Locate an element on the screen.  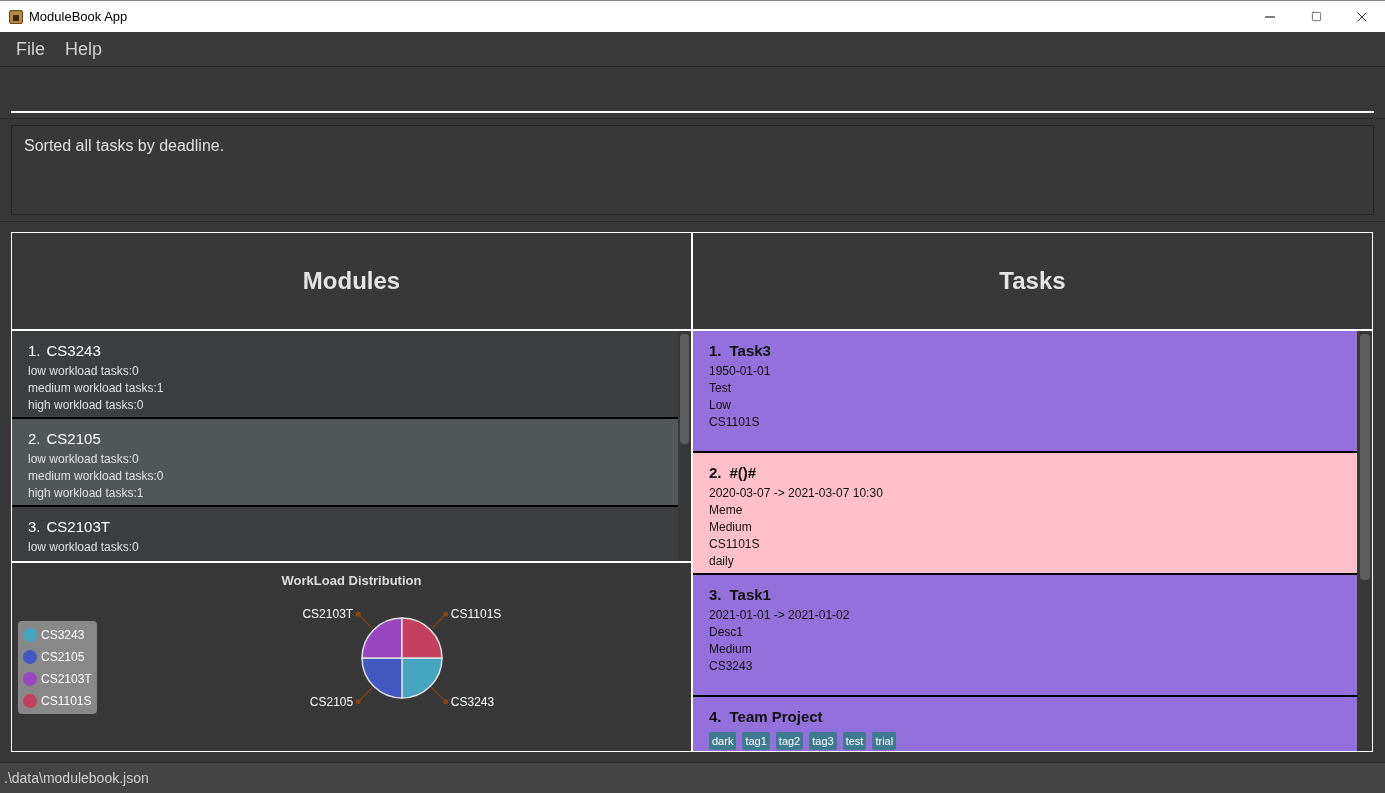
task-index: 1. is located at coordinates (715, 351).